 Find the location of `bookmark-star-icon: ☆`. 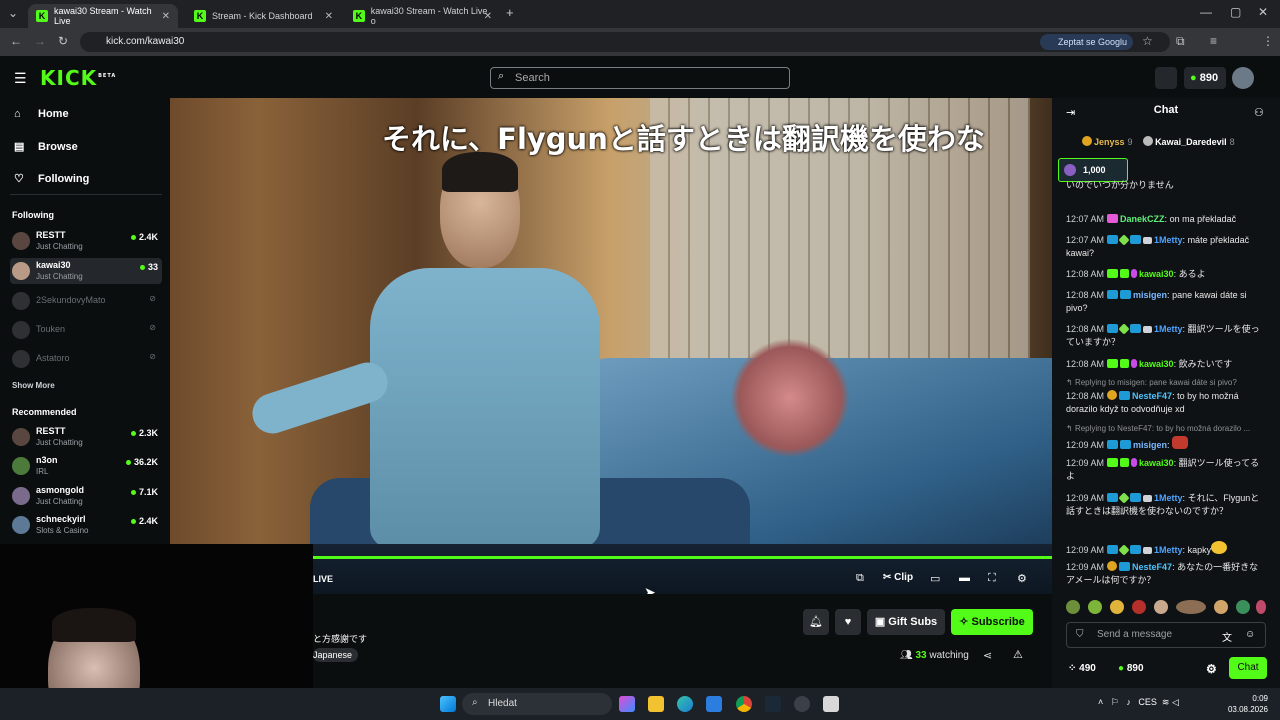

bookmark-star-icon: ☆ is located at coordinates (1147, 41).